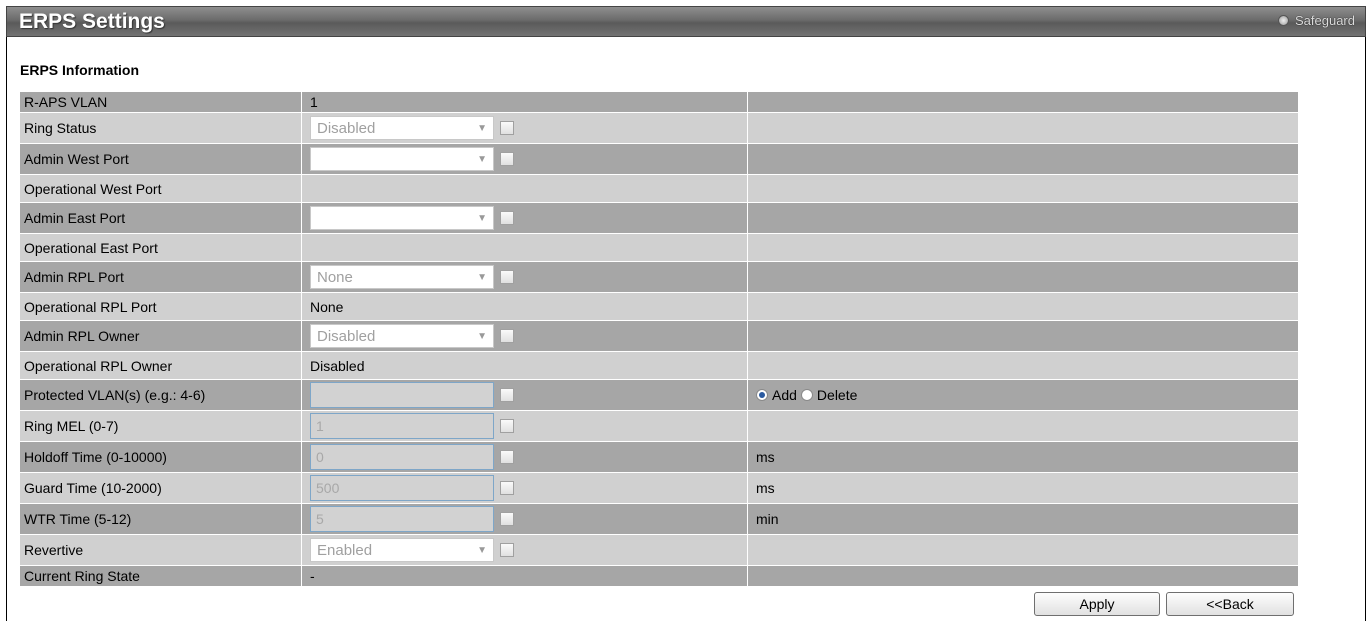 The height and width of the screenshot is (621, 1372). Describe the element at coordinates (784, 395) in the screenshot. I see `add-radio-label: Add` at that location.